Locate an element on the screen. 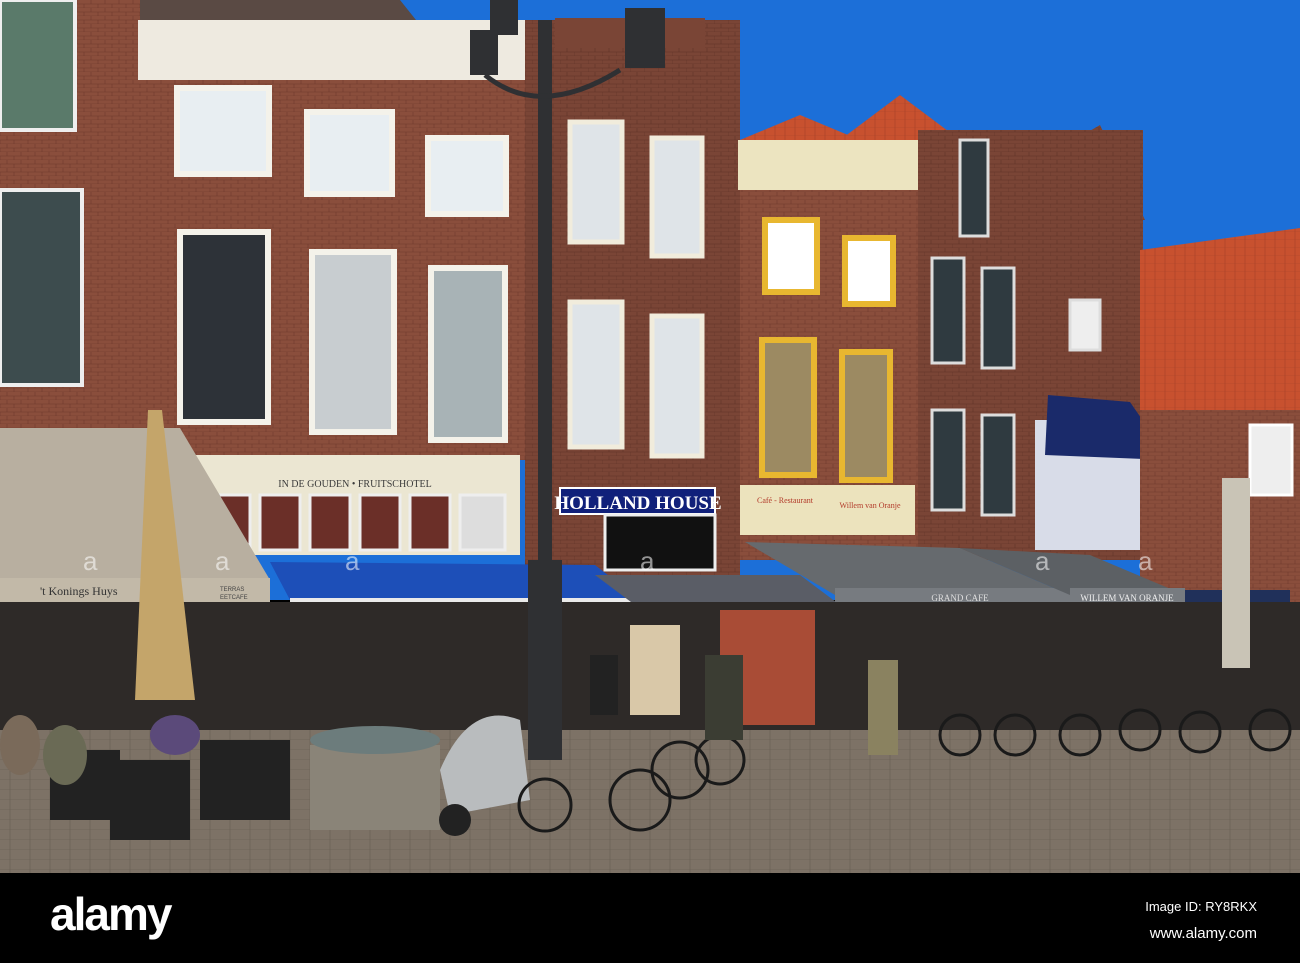 This screenshot has width=1300, height=963. pavement is located at coordinates (650, 801).